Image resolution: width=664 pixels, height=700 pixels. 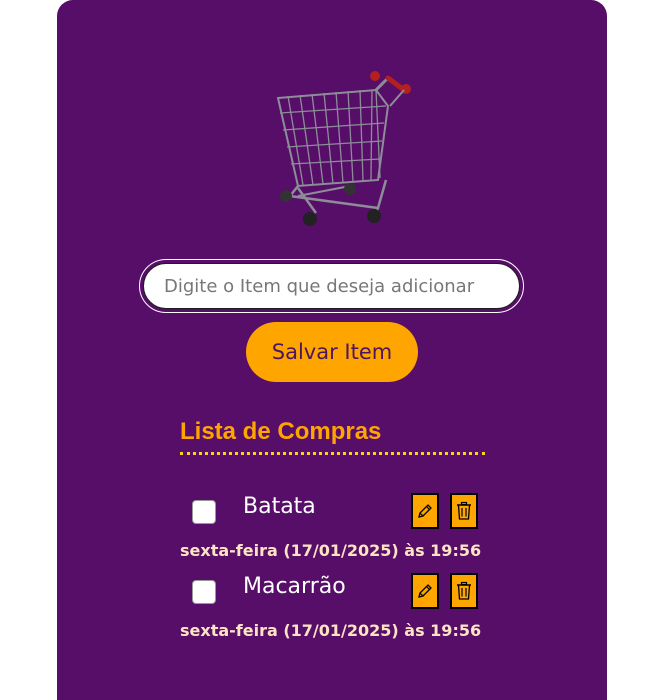 I want to click on item-input-wrapper, so click(x=331, y=286).